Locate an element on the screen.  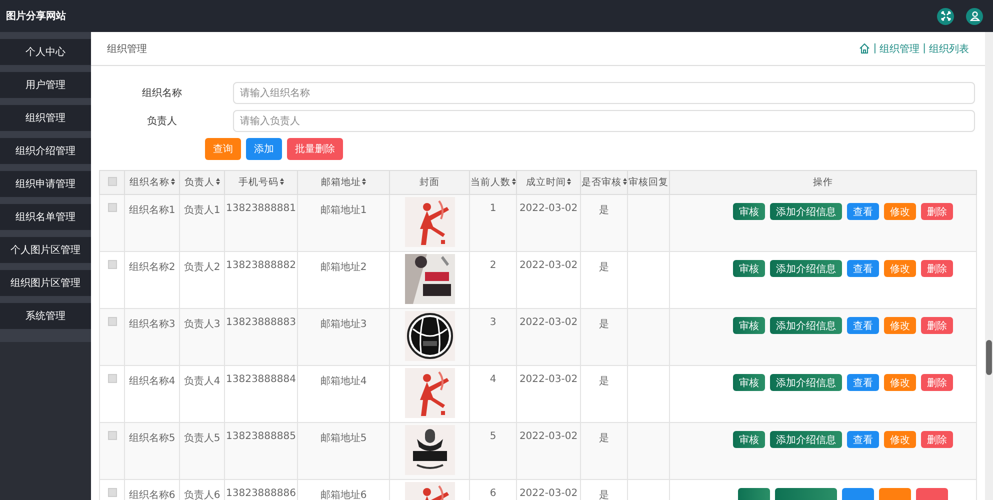
email-cell: 邮箱地址3 is located at coordinates (343, 324).